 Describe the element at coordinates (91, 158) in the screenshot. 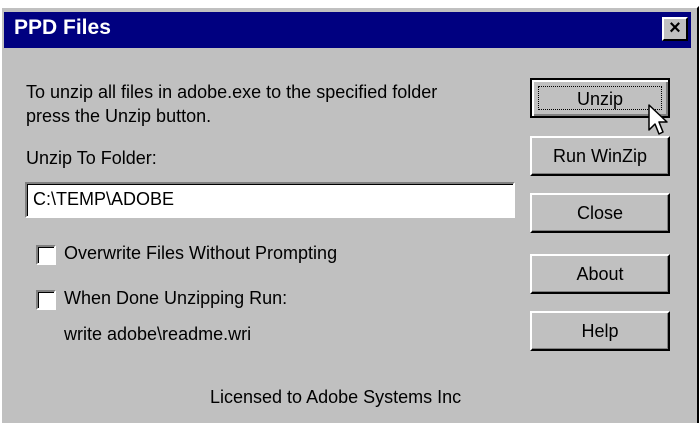

I see `unzip-folder-label: Unzip To Folder:` at that location.